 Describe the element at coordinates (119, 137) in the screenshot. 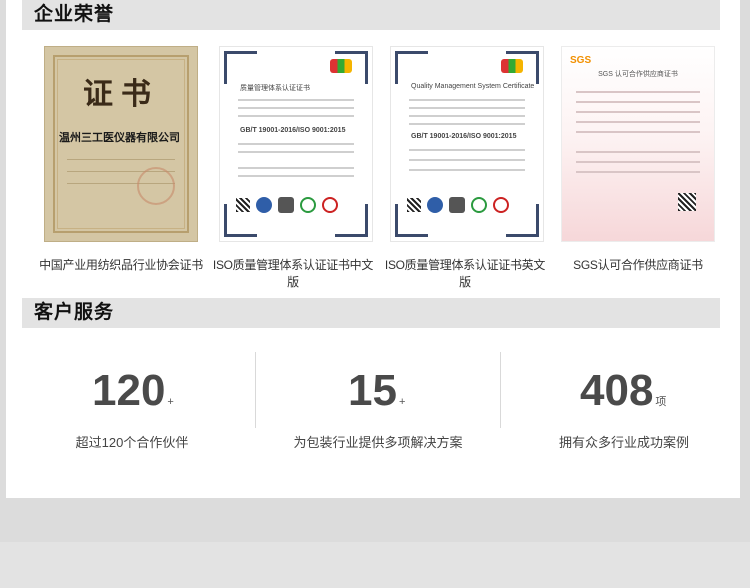

I see `certificate-company-name: 温州三工医仪器有限公司` at that location.